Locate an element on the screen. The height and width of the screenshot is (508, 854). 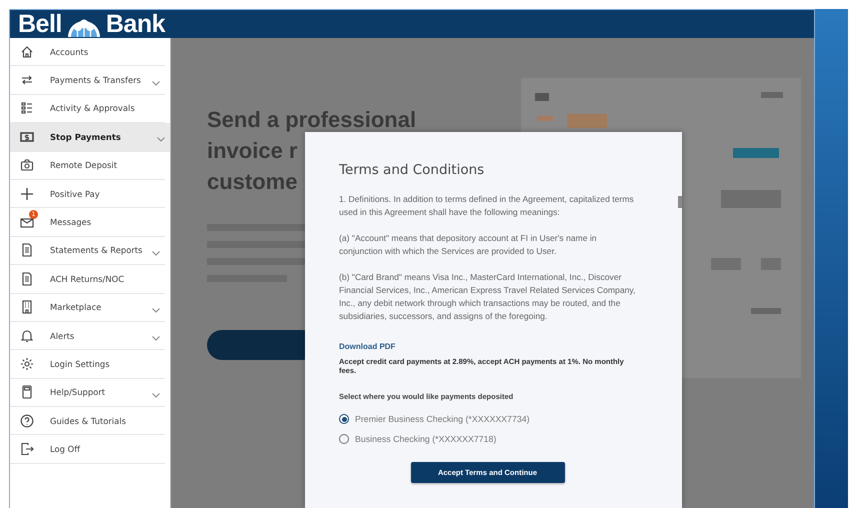
terms-paragraph: (a) "Account" means that depository account at FI in User's name in conjunction with which the Services are provided to User. is located at coordinates (468, 245).